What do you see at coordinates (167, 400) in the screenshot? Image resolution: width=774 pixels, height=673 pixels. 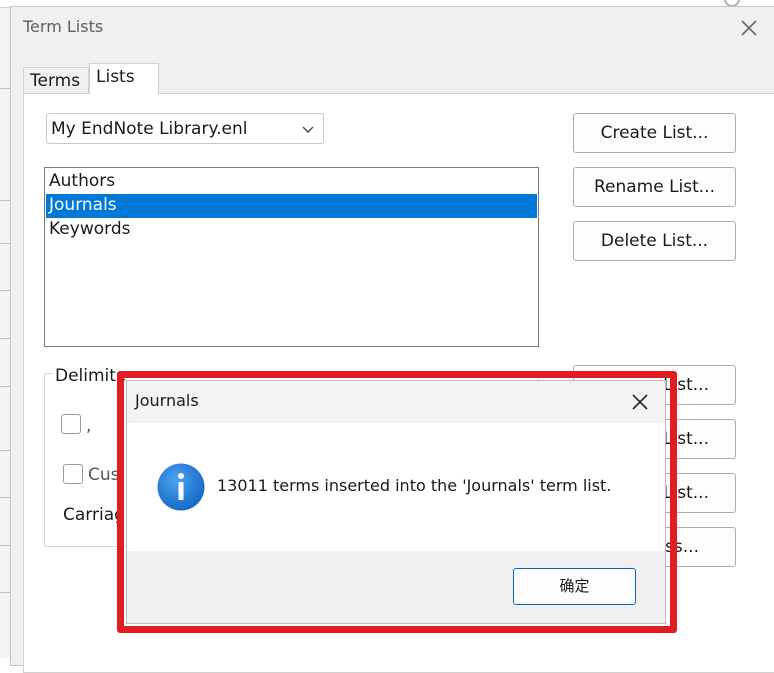 I see `message-title: Journals` at bounding box center [167, 400].